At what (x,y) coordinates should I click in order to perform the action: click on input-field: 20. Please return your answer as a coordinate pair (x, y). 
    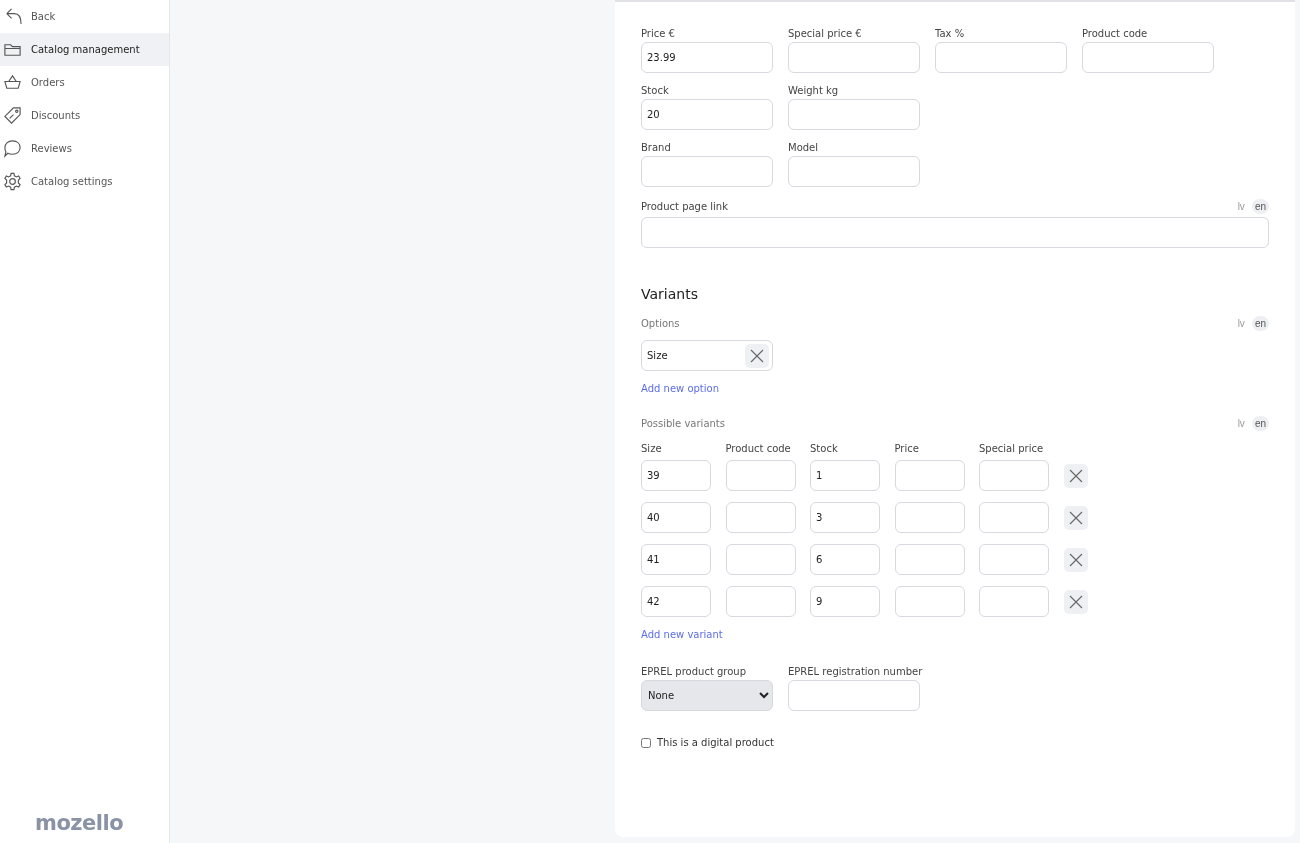
    Looking at the image, I should click on (707, 114).